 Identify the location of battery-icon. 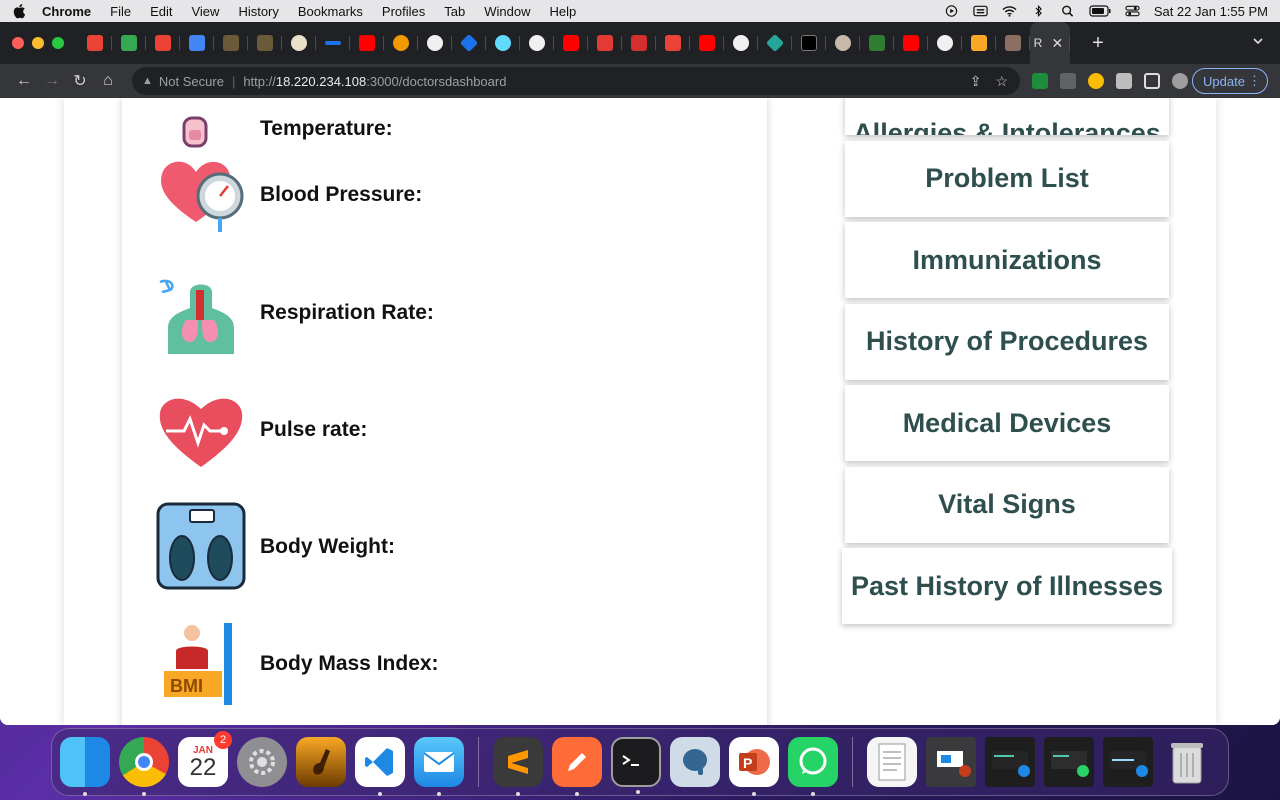
(1100, 11).